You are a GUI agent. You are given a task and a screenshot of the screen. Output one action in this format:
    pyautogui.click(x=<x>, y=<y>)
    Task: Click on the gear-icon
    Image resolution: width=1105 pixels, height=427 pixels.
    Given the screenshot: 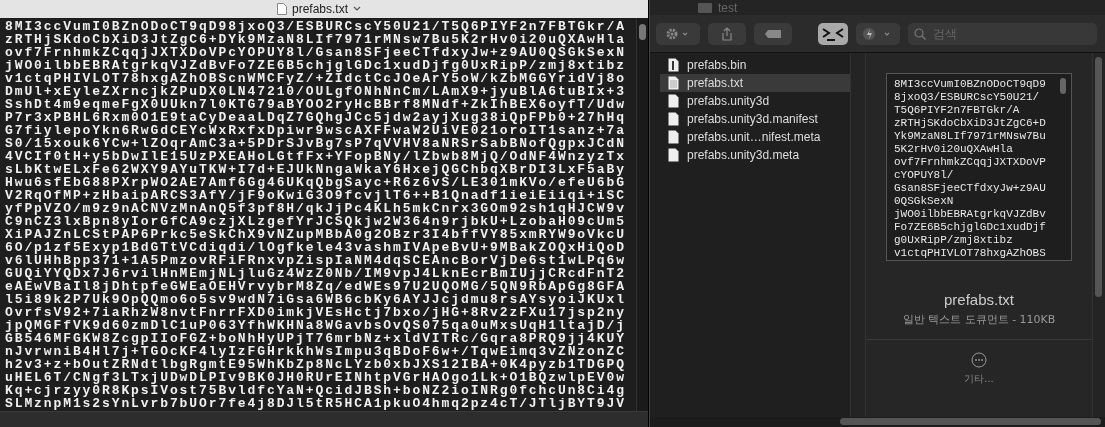 What is the action you would take?
    pyautogui.click(x=678, y=33)
    